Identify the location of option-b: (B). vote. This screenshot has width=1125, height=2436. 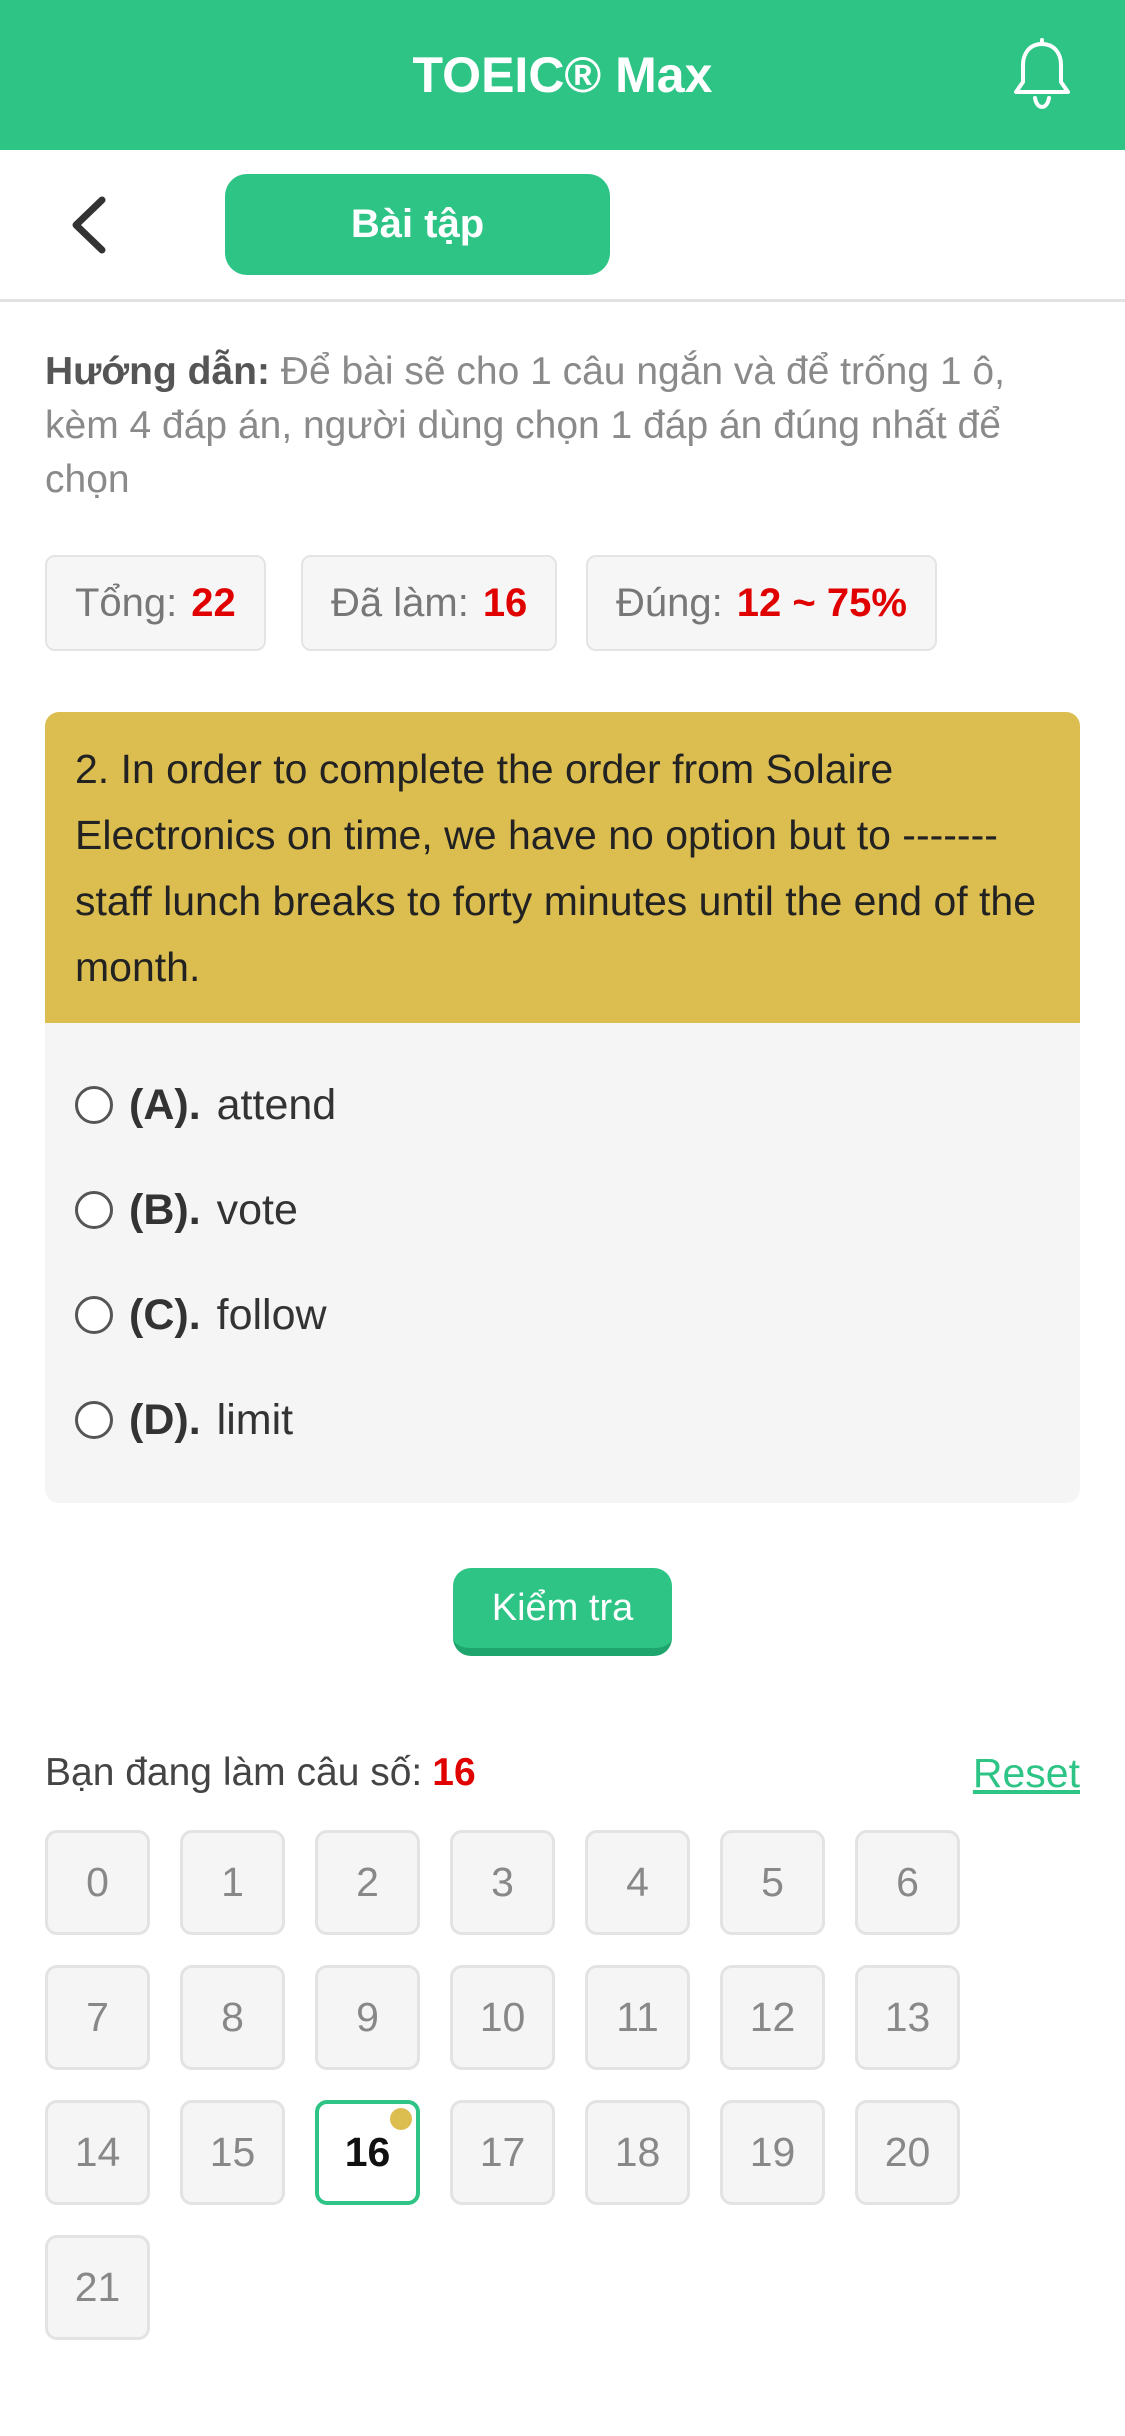
(186, 1210).